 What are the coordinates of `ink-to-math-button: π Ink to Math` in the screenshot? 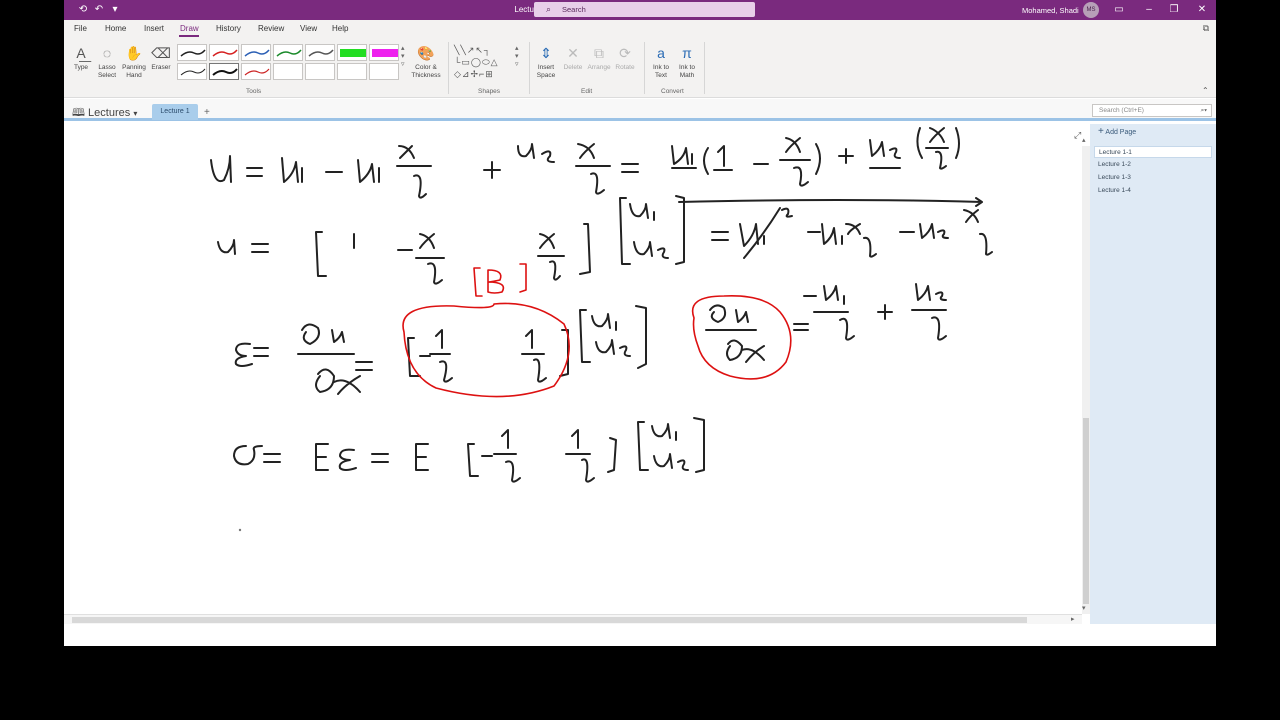 It's located at (687, 61).